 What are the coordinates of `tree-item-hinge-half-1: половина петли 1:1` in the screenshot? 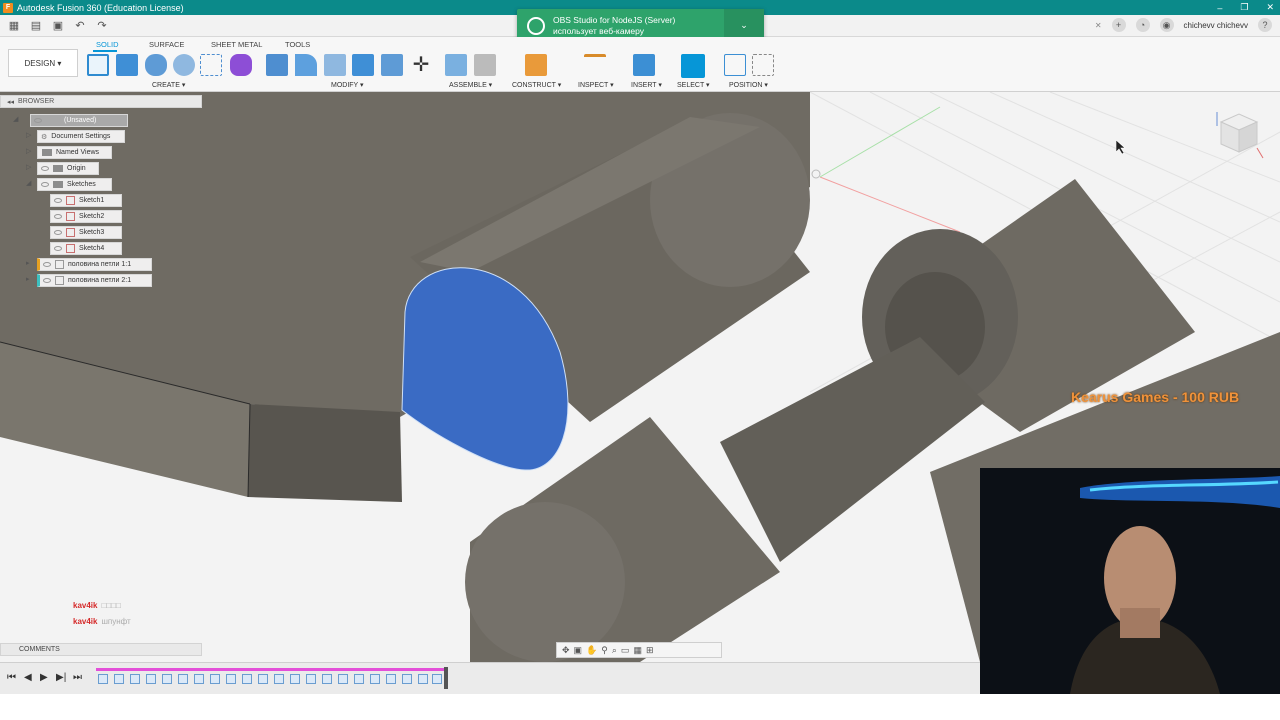 It's located at (94, 264).